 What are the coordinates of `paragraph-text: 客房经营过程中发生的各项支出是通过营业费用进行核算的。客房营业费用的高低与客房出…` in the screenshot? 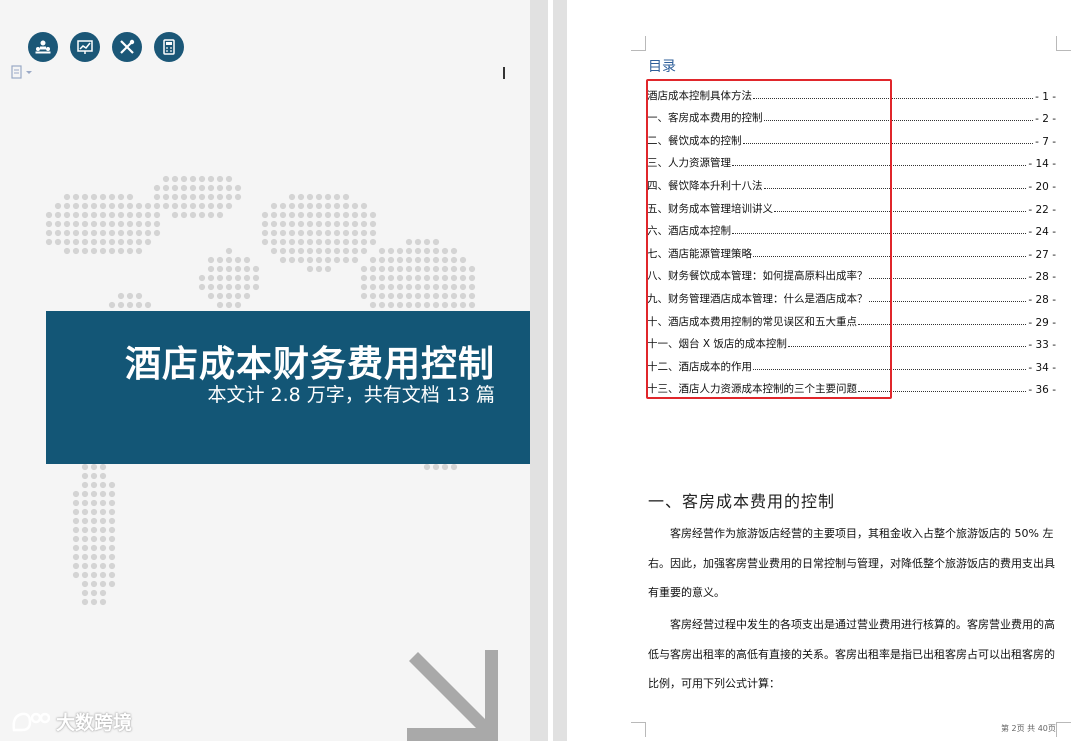 It's located at (851, 654).